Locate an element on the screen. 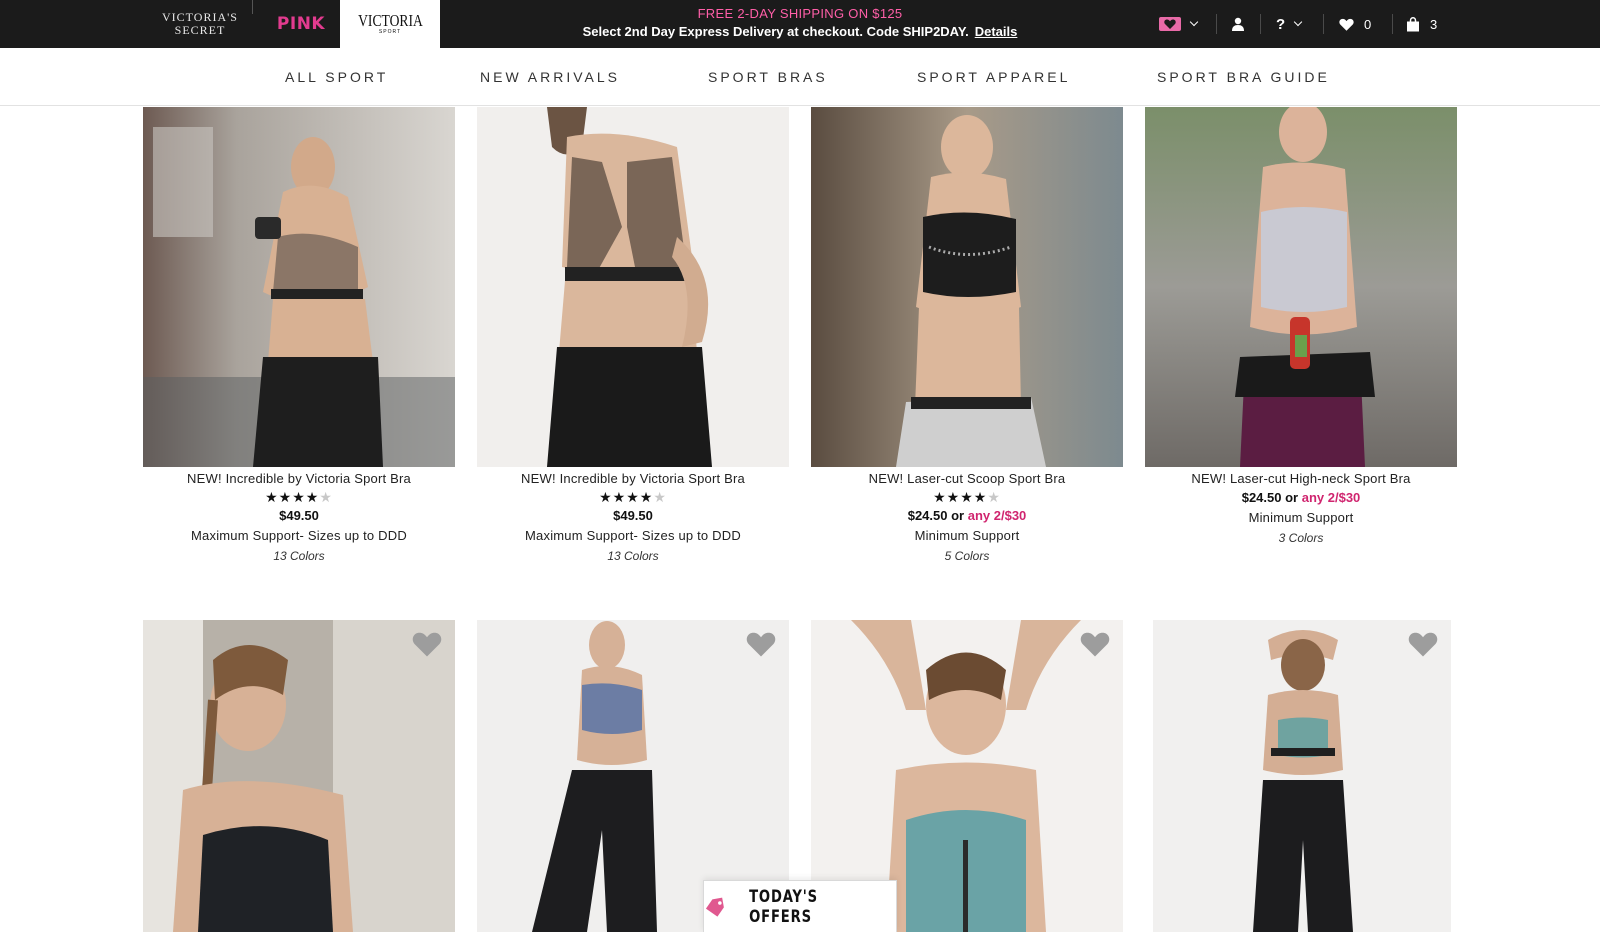 The height and width of the screenshot is (932, 1600). help-menu: ? is located at coordinates (1289, 24).